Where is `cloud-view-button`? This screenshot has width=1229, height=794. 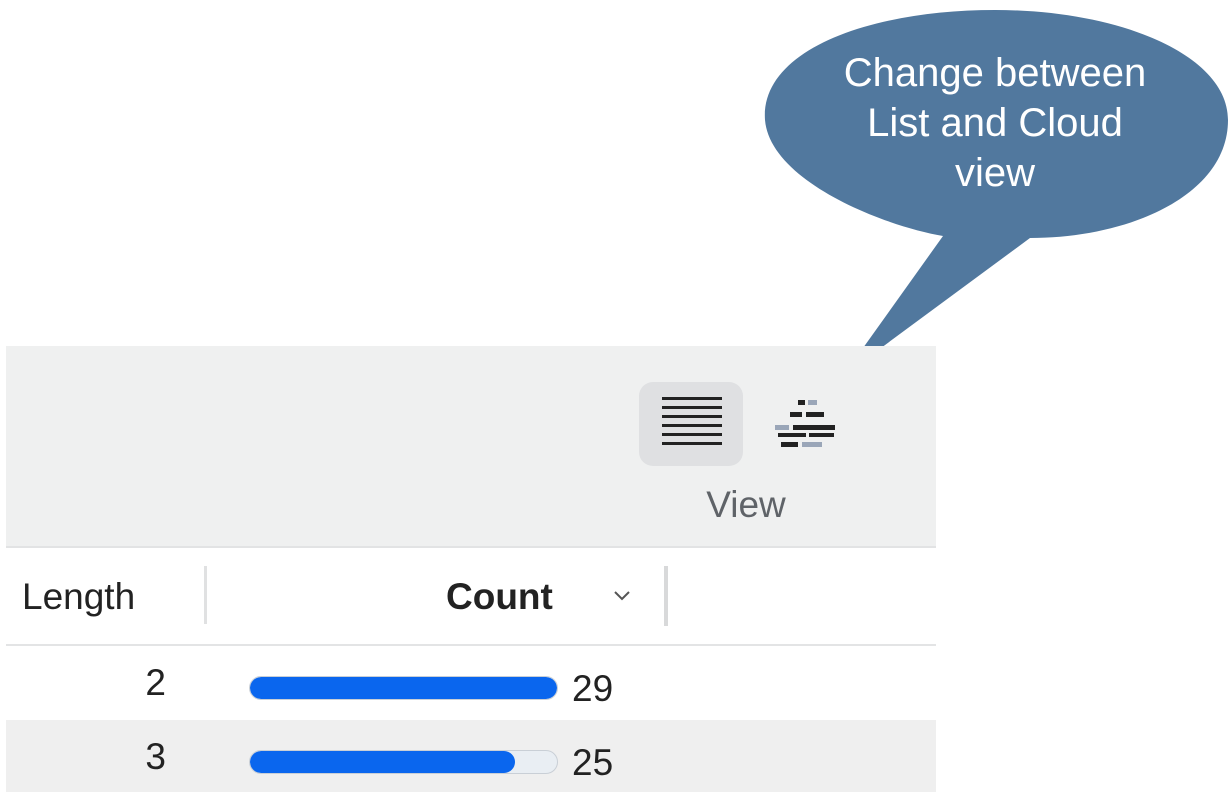
cloud-view-button is located at coordinates (803, 424).